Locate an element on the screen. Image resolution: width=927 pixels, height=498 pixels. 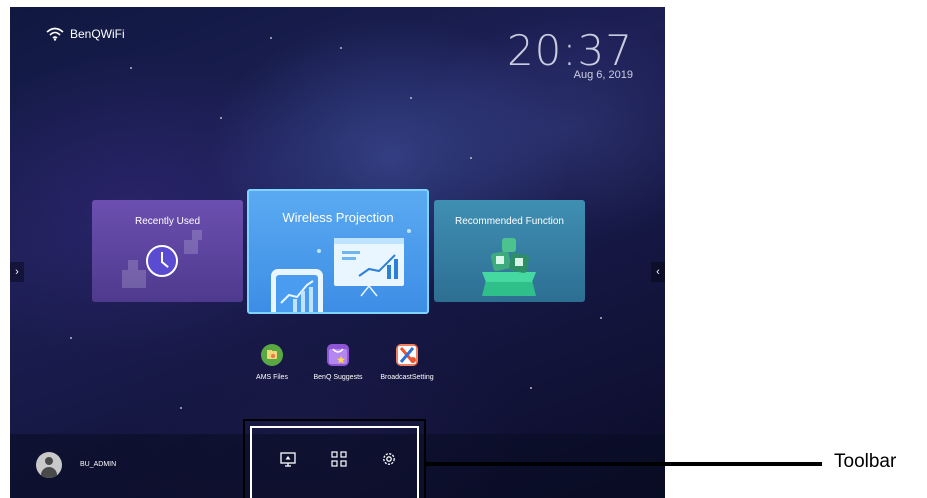
chevron-right-icon: › is located at coordinates (17, 272).